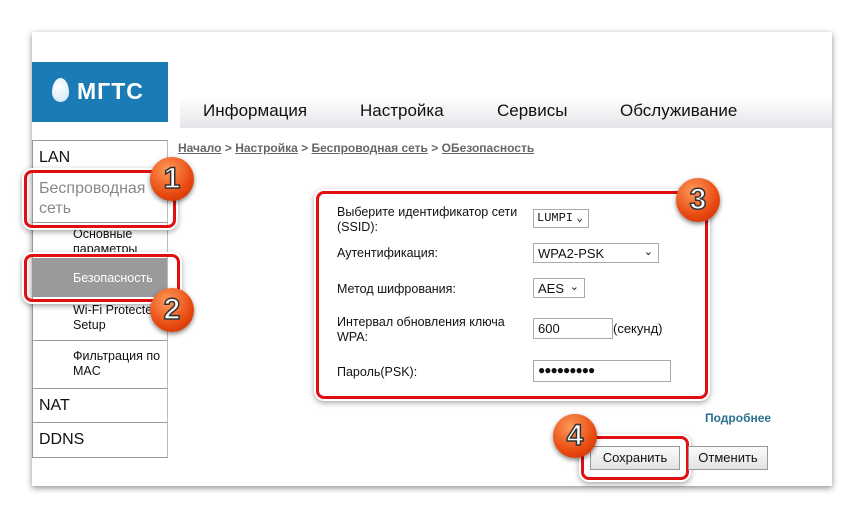 The image size is (864, 518). I want to click on sidebar-item-label: LAN, so click(55, 157).